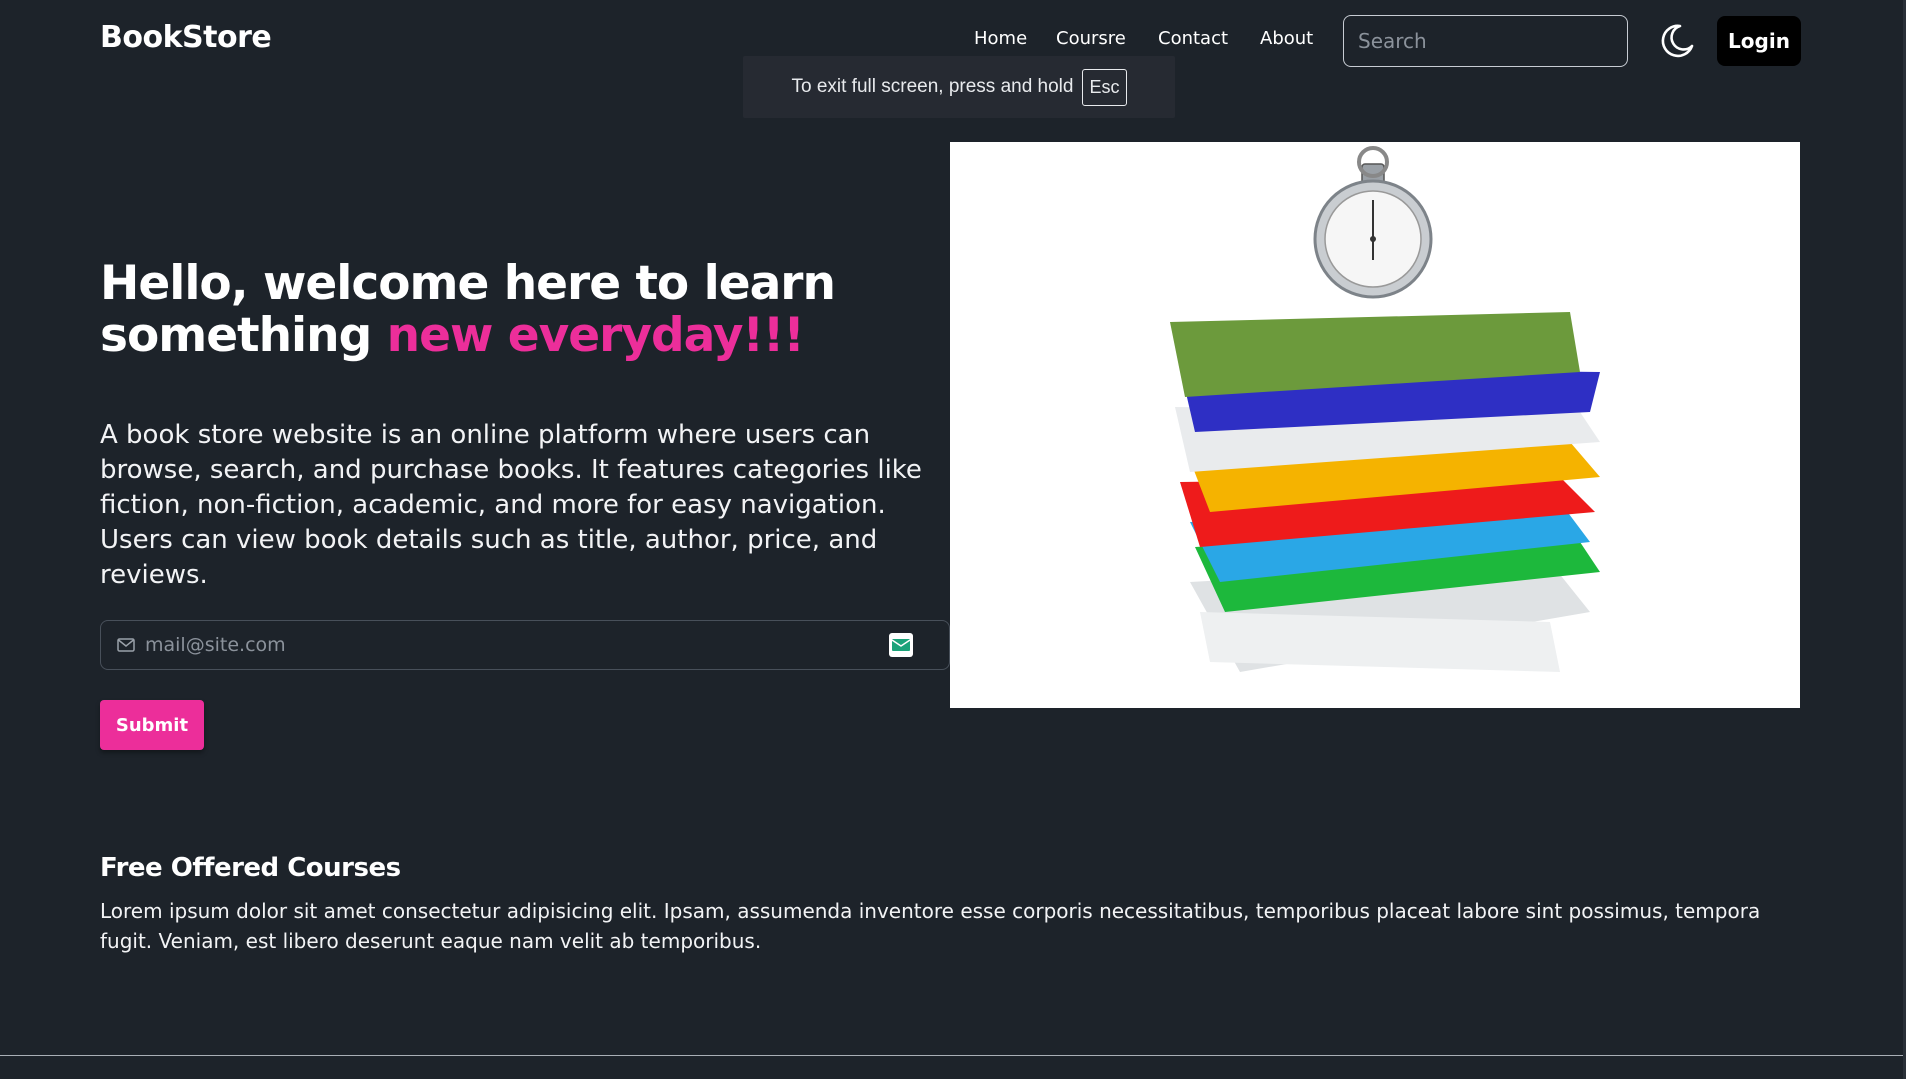  Describe the element at coordinates (250, 868) in the screenshot. I see `courses-title: Free Offered Courses` at that location.